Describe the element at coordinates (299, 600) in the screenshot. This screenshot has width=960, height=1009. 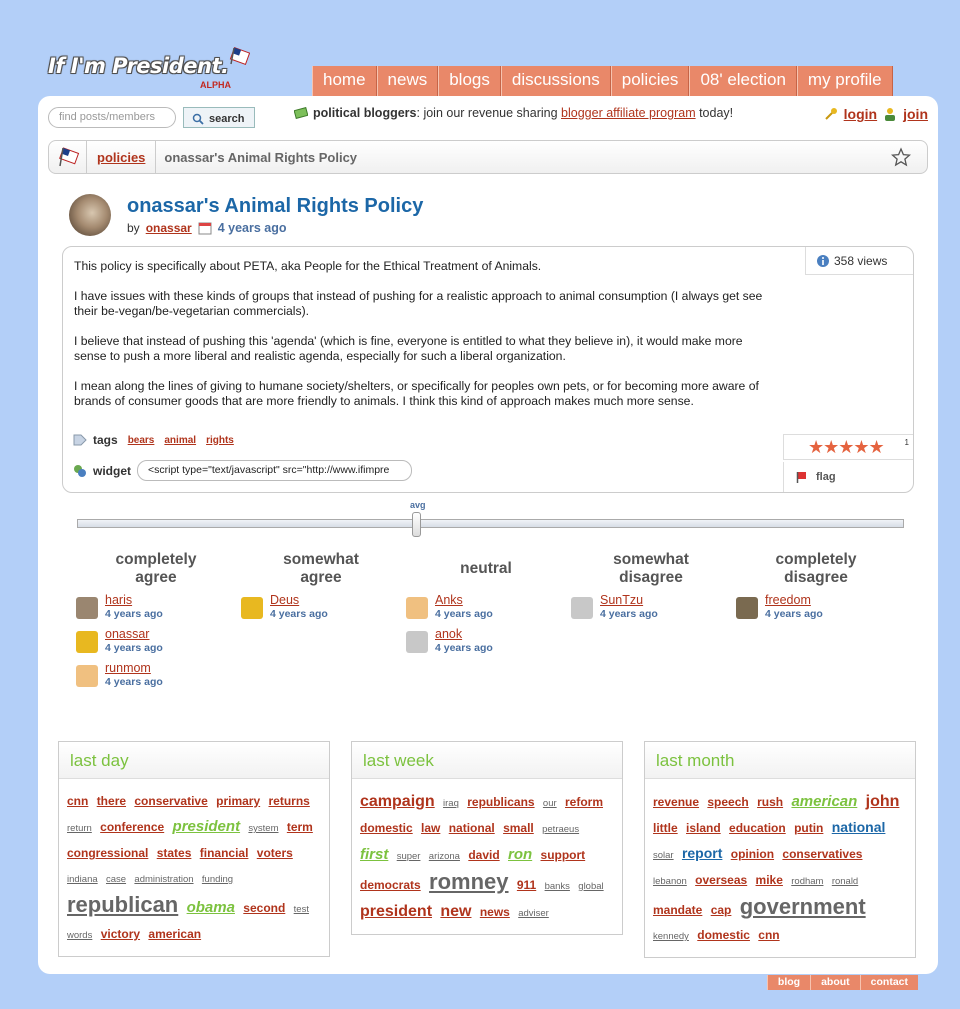
I see `voter-name-link: Deus` at that location.